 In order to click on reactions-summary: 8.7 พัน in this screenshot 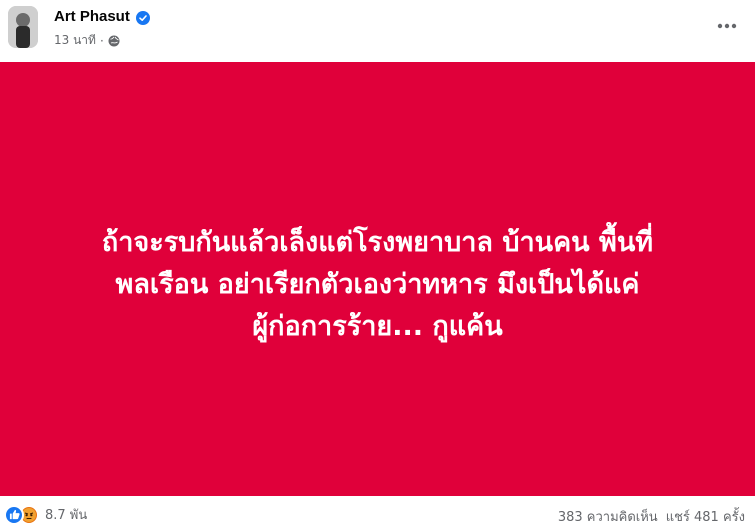, I will do `click(45, 514)`.